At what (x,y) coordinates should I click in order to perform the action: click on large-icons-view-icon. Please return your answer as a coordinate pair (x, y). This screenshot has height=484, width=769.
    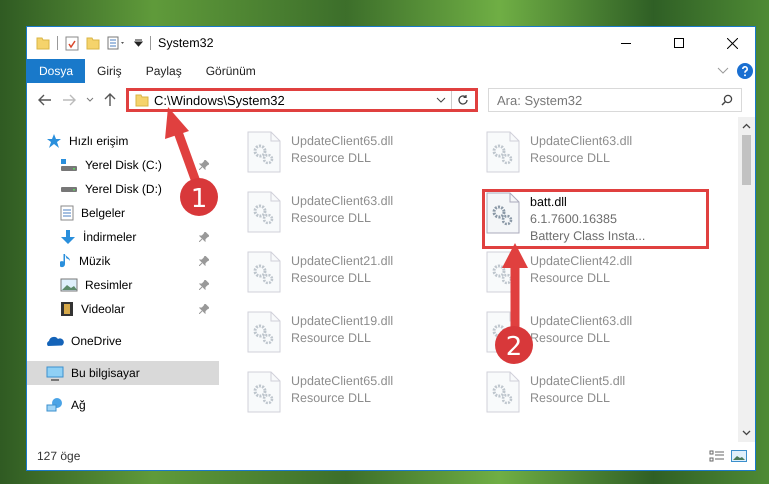
    Looking at the image, I should click on (739, 456).